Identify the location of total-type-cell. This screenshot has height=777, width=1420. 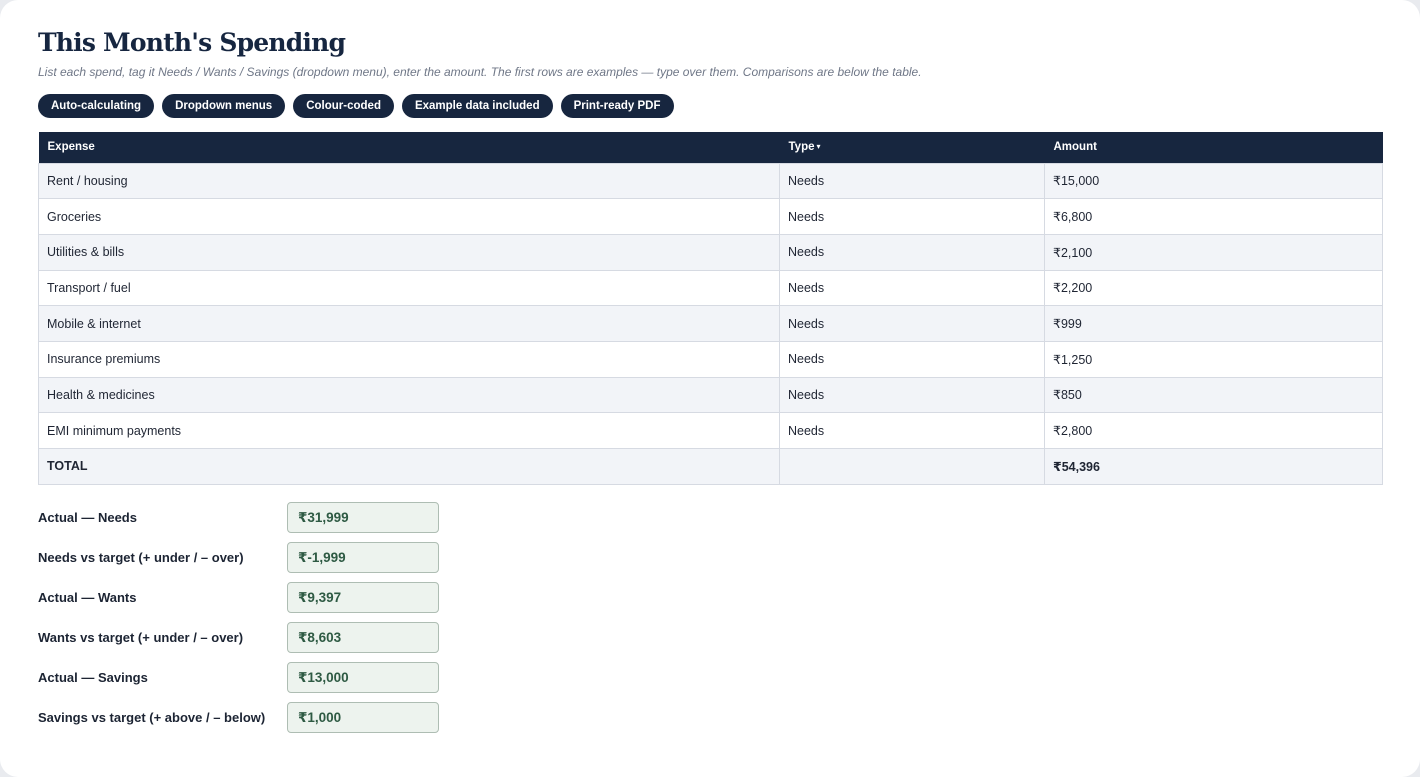
(912, 466).